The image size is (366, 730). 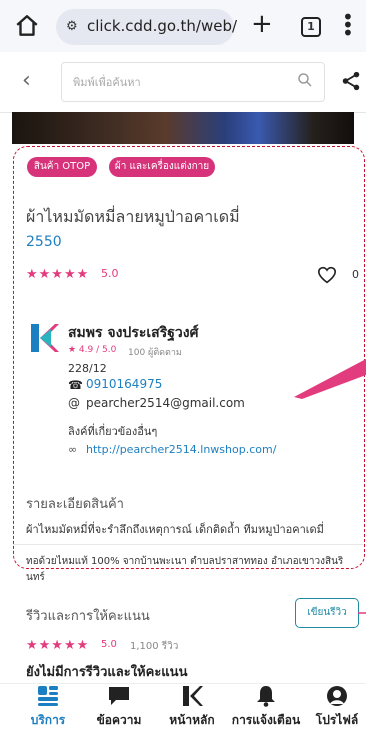 What do you see at coordinates (188, 544) in the screenshot?
I see `divider` at bounding box center [188, 544].